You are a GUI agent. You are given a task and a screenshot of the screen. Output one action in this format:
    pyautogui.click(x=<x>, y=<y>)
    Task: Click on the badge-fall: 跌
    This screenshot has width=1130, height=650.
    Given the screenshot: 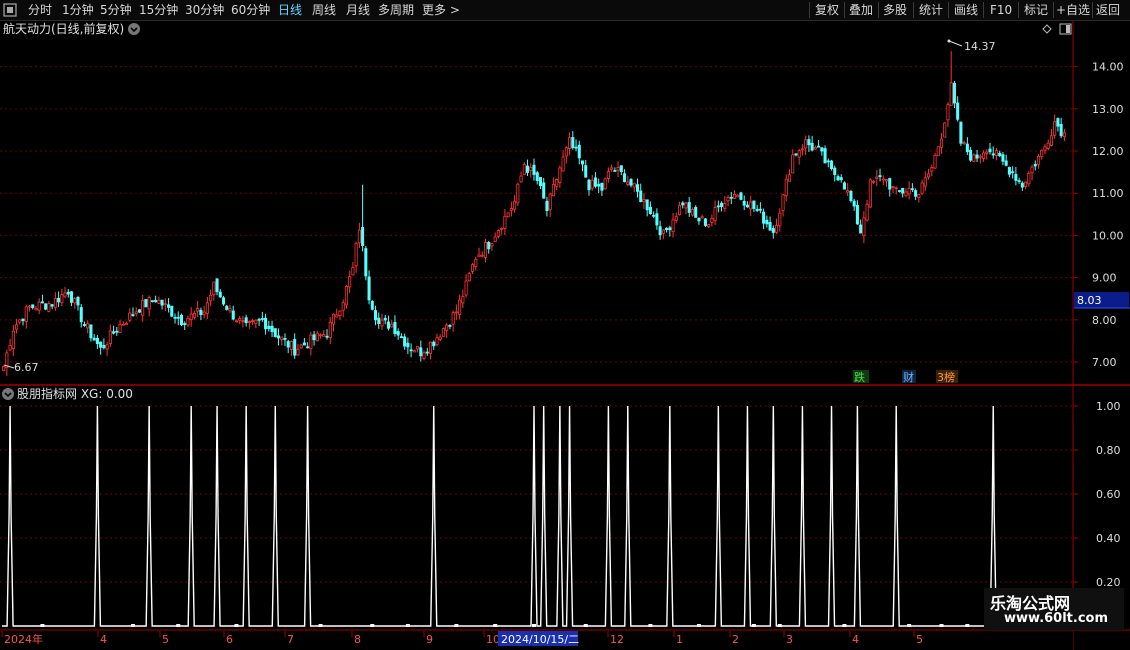 What is the action you would take?
    pyautogui.click(x=859, y=377)
    